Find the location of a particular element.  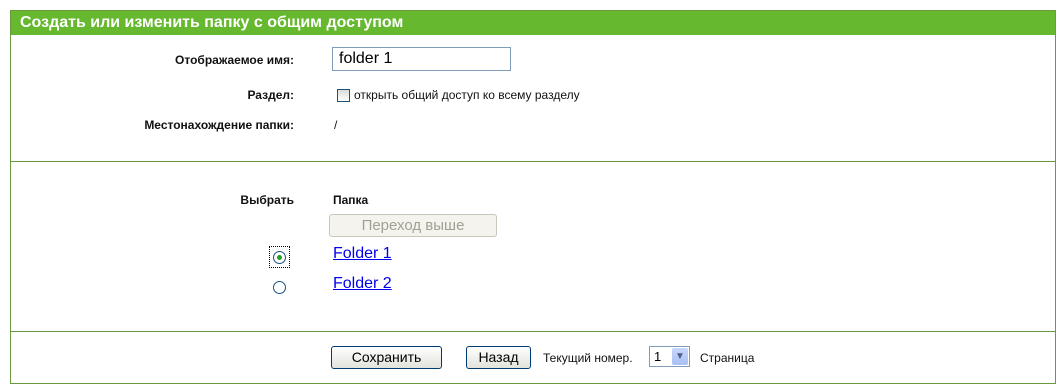

folder-link-2: Folder 2 is located at coordinates (362, 284).